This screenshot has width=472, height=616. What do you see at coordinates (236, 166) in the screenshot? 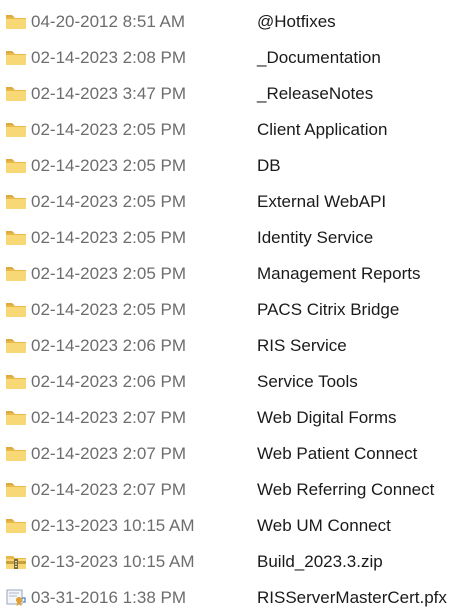
I see `file-row: 02-14-2023 2:05 PM DB` at bounding box center [236, 166].